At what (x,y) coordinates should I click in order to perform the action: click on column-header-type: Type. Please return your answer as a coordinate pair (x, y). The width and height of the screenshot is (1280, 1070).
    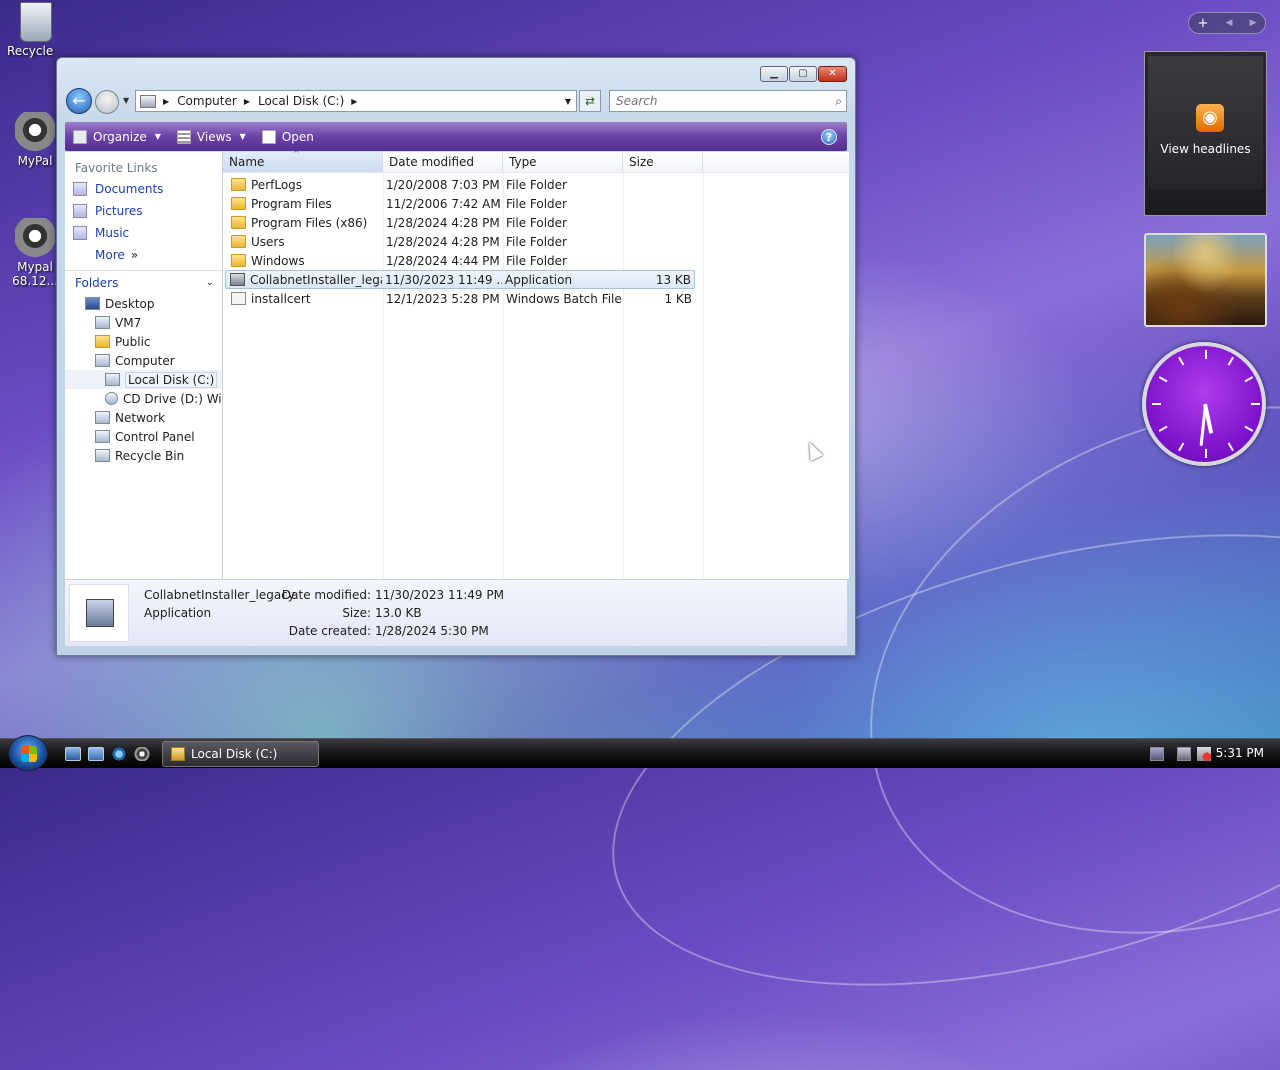
    Looking at the image, I should click on (563, 162).